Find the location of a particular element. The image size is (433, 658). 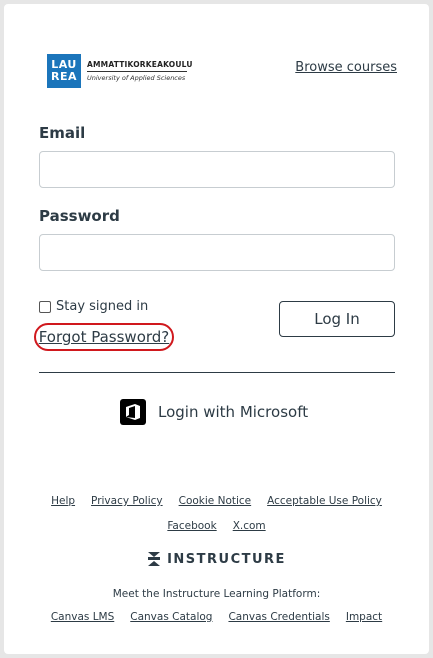

help-link: Help is located at coordinates (63, 501).